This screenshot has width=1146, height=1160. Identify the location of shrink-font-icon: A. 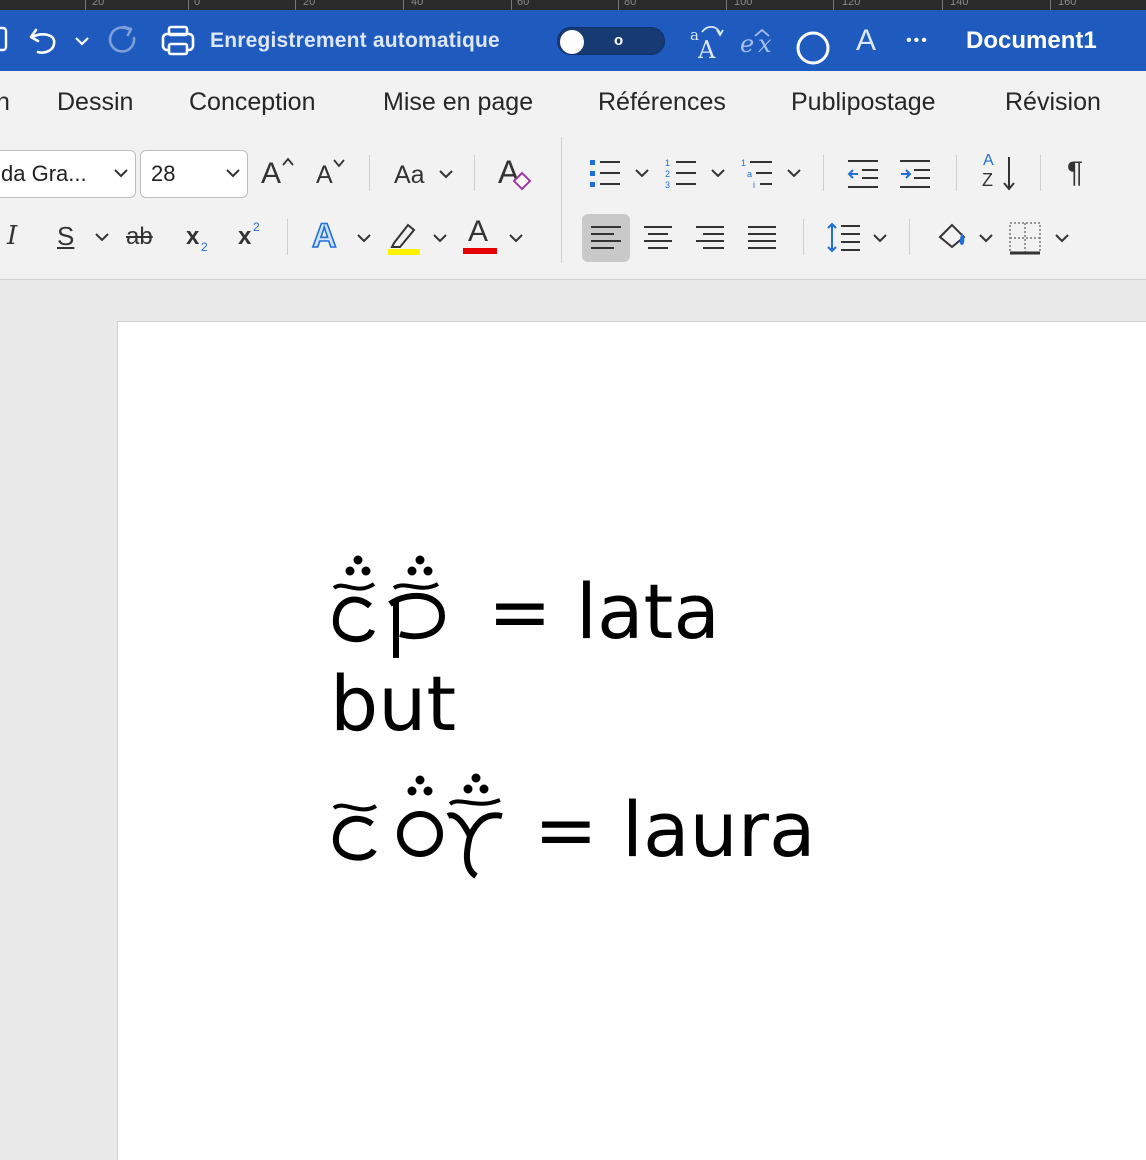
(324, 175).